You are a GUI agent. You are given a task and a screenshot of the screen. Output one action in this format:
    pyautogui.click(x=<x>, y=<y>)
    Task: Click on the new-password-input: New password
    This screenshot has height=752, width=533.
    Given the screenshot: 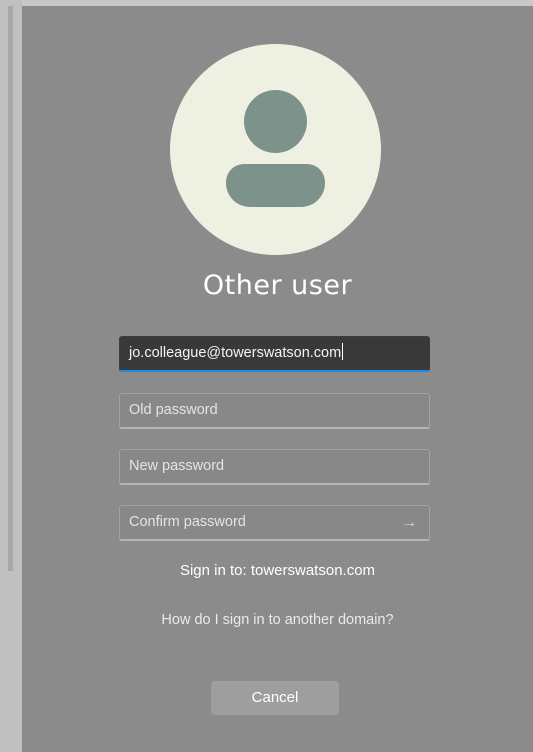 What is the action you would take?
    pyautogui.click(x=274, y=467)
    